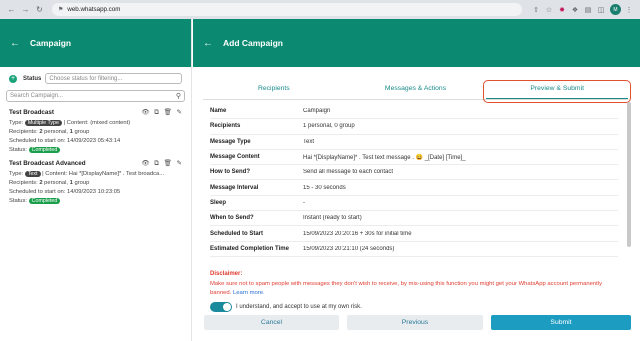 This screenshot has width=640, height=341. I want to click on row-value: 15 - 30 seconds, so click(324, 187).